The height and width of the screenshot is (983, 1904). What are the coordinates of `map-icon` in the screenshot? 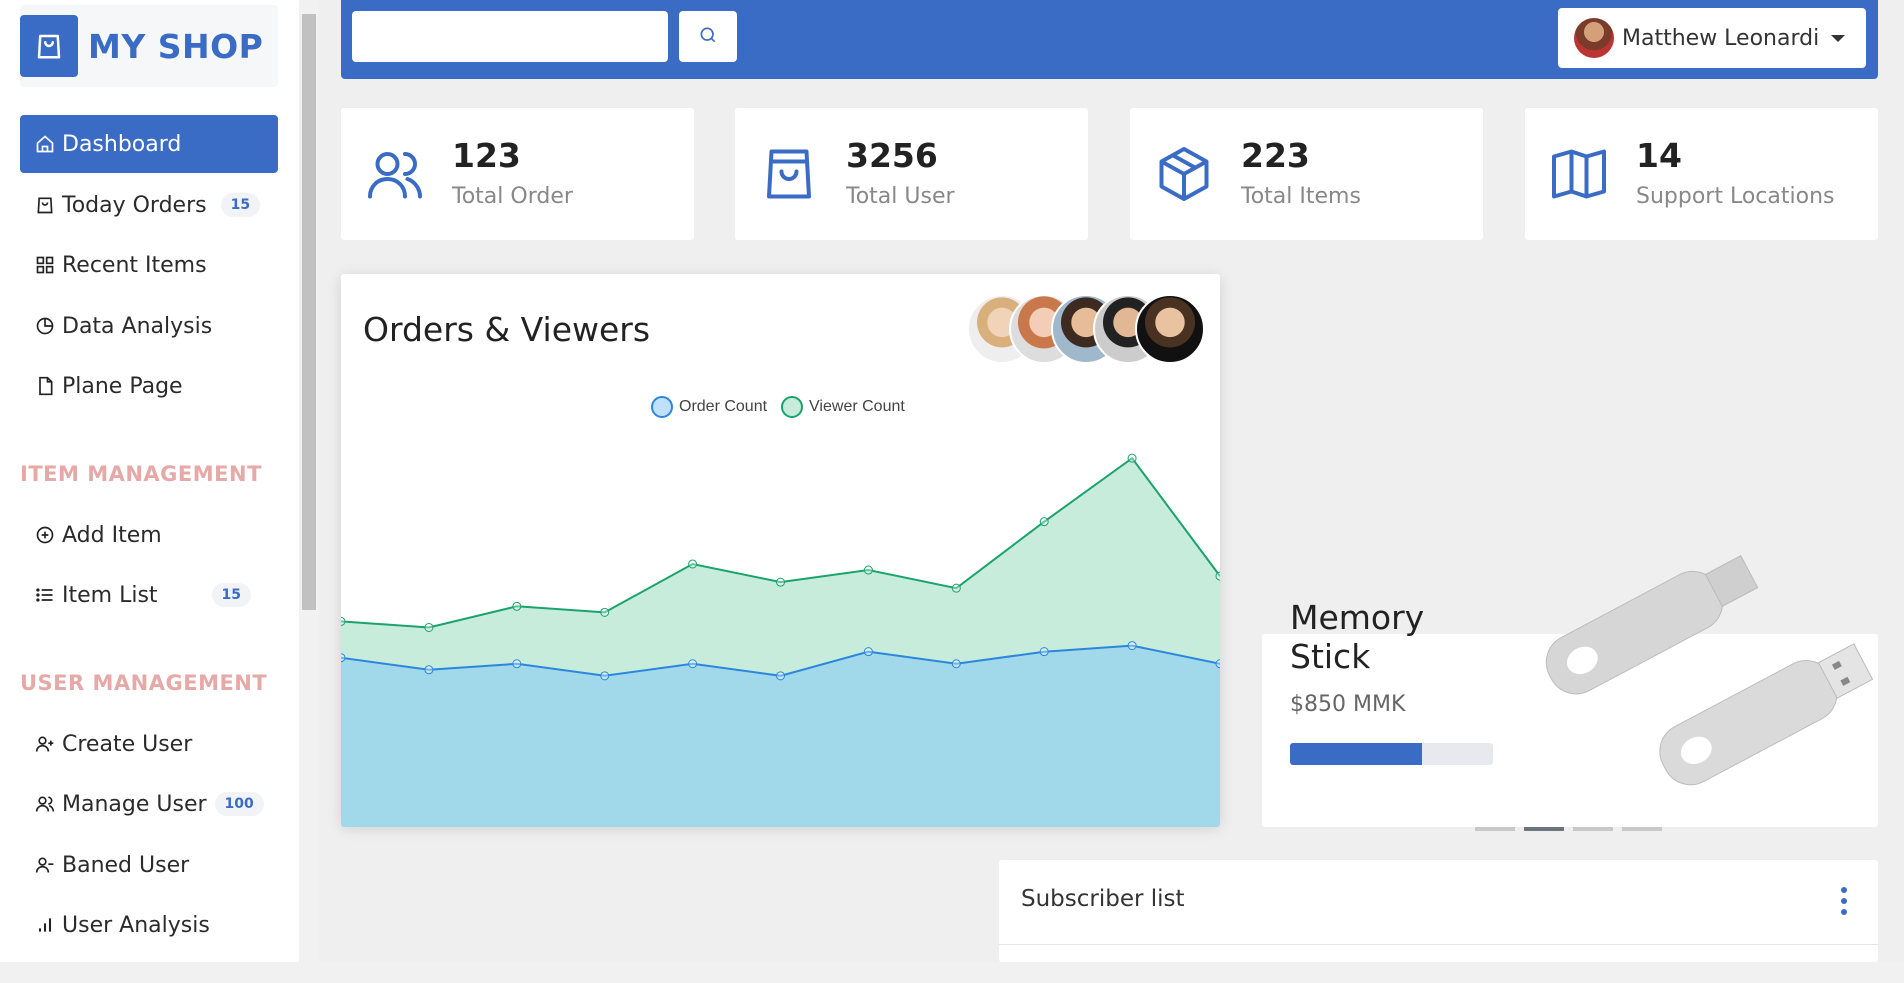 It's located at (1579, 174).